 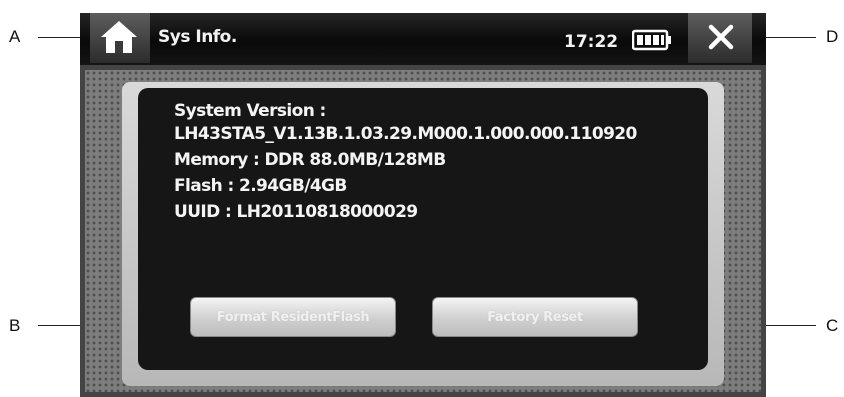 I want to click on system-version-label: System Version :, so click(x=250, y=111).